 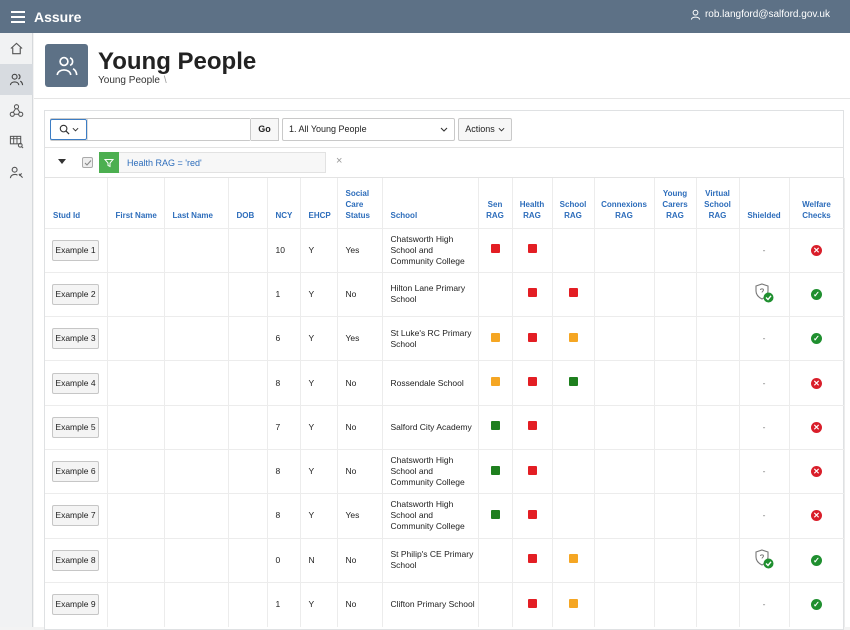 I want to click on breadcrumb-item: Young People, so click(x=129, y=80).